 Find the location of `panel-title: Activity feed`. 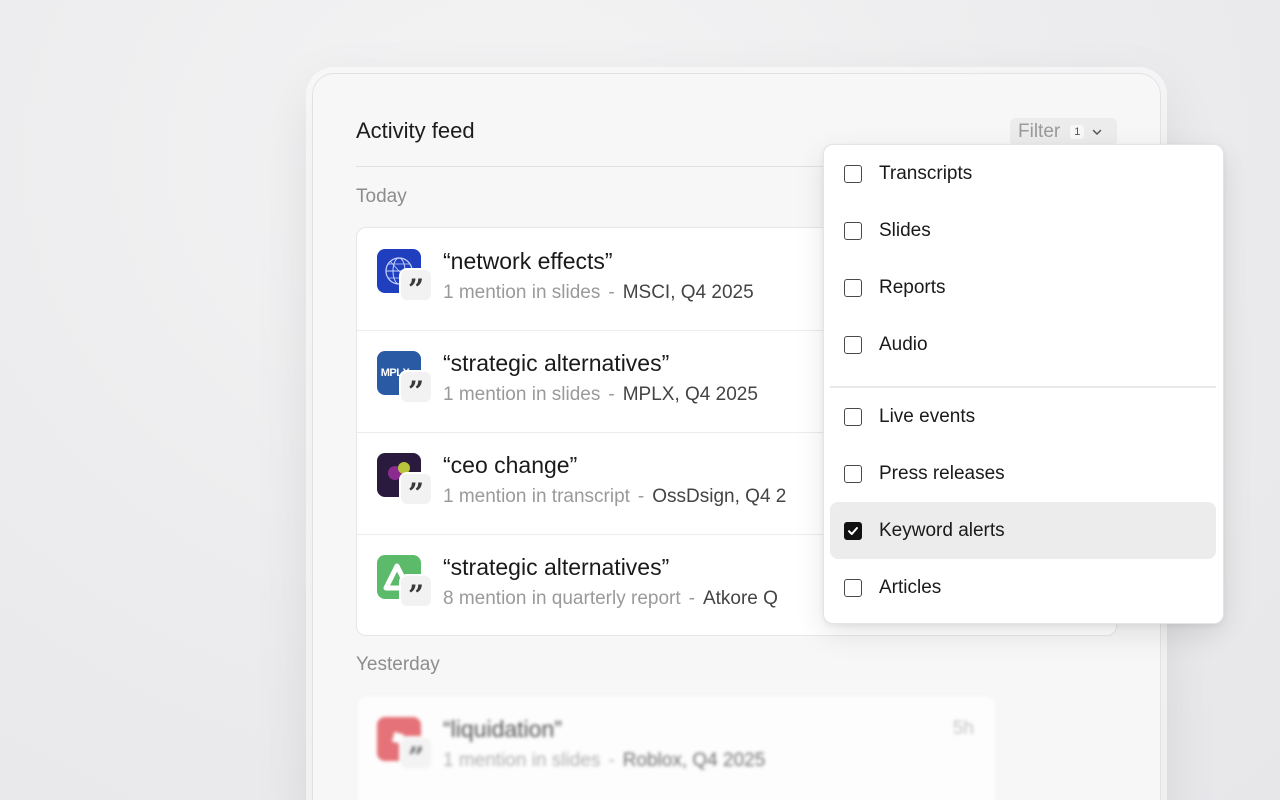

panel-title: Activity feed is located at coordinates (415, 130).